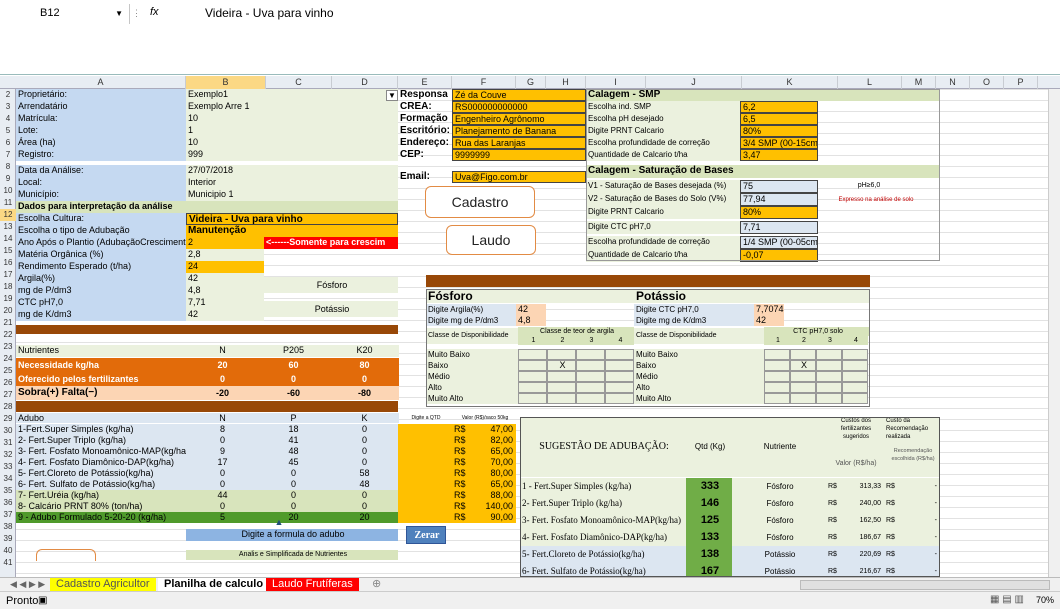  What do you see at coordinates (531, 82) in the screenshot?
I see `col-header-g: G` at bounding box center [531, 82].